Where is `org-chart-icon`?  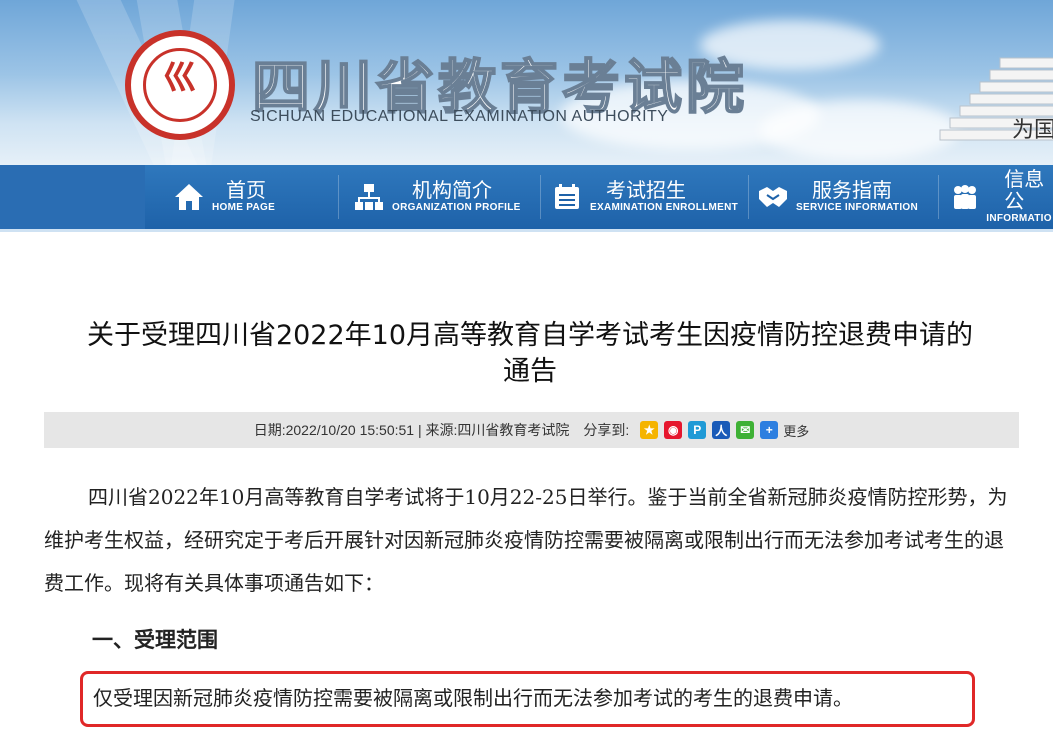
org-chart-icon is located at coordinates (369, 197).